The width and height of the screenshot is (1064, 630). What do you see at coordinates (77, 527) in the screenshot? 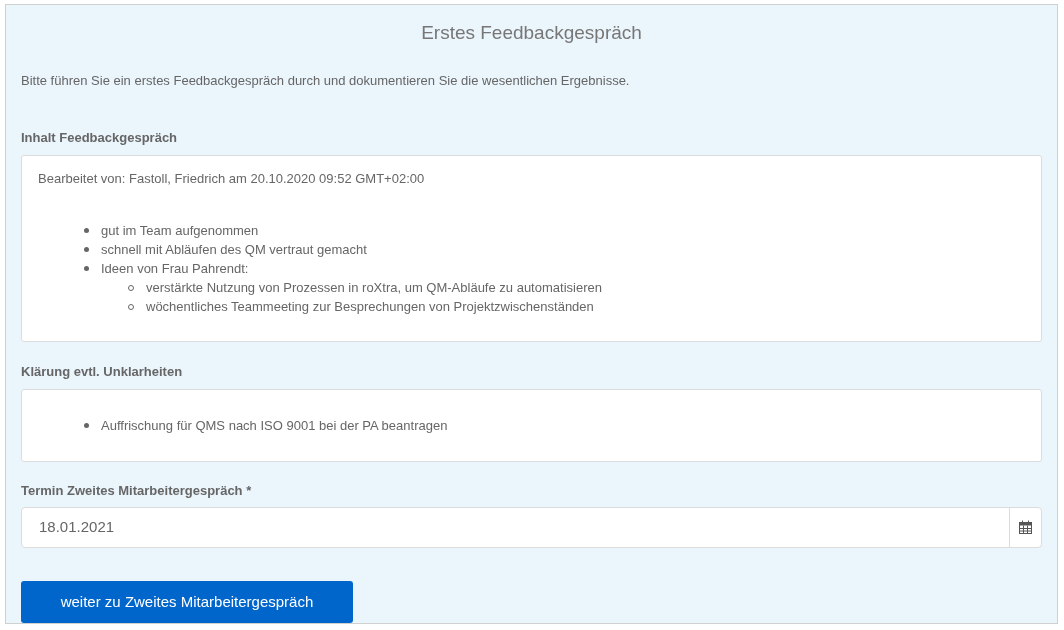
I see `date-value: 18.01.2021` at bounding box center [77, 527].